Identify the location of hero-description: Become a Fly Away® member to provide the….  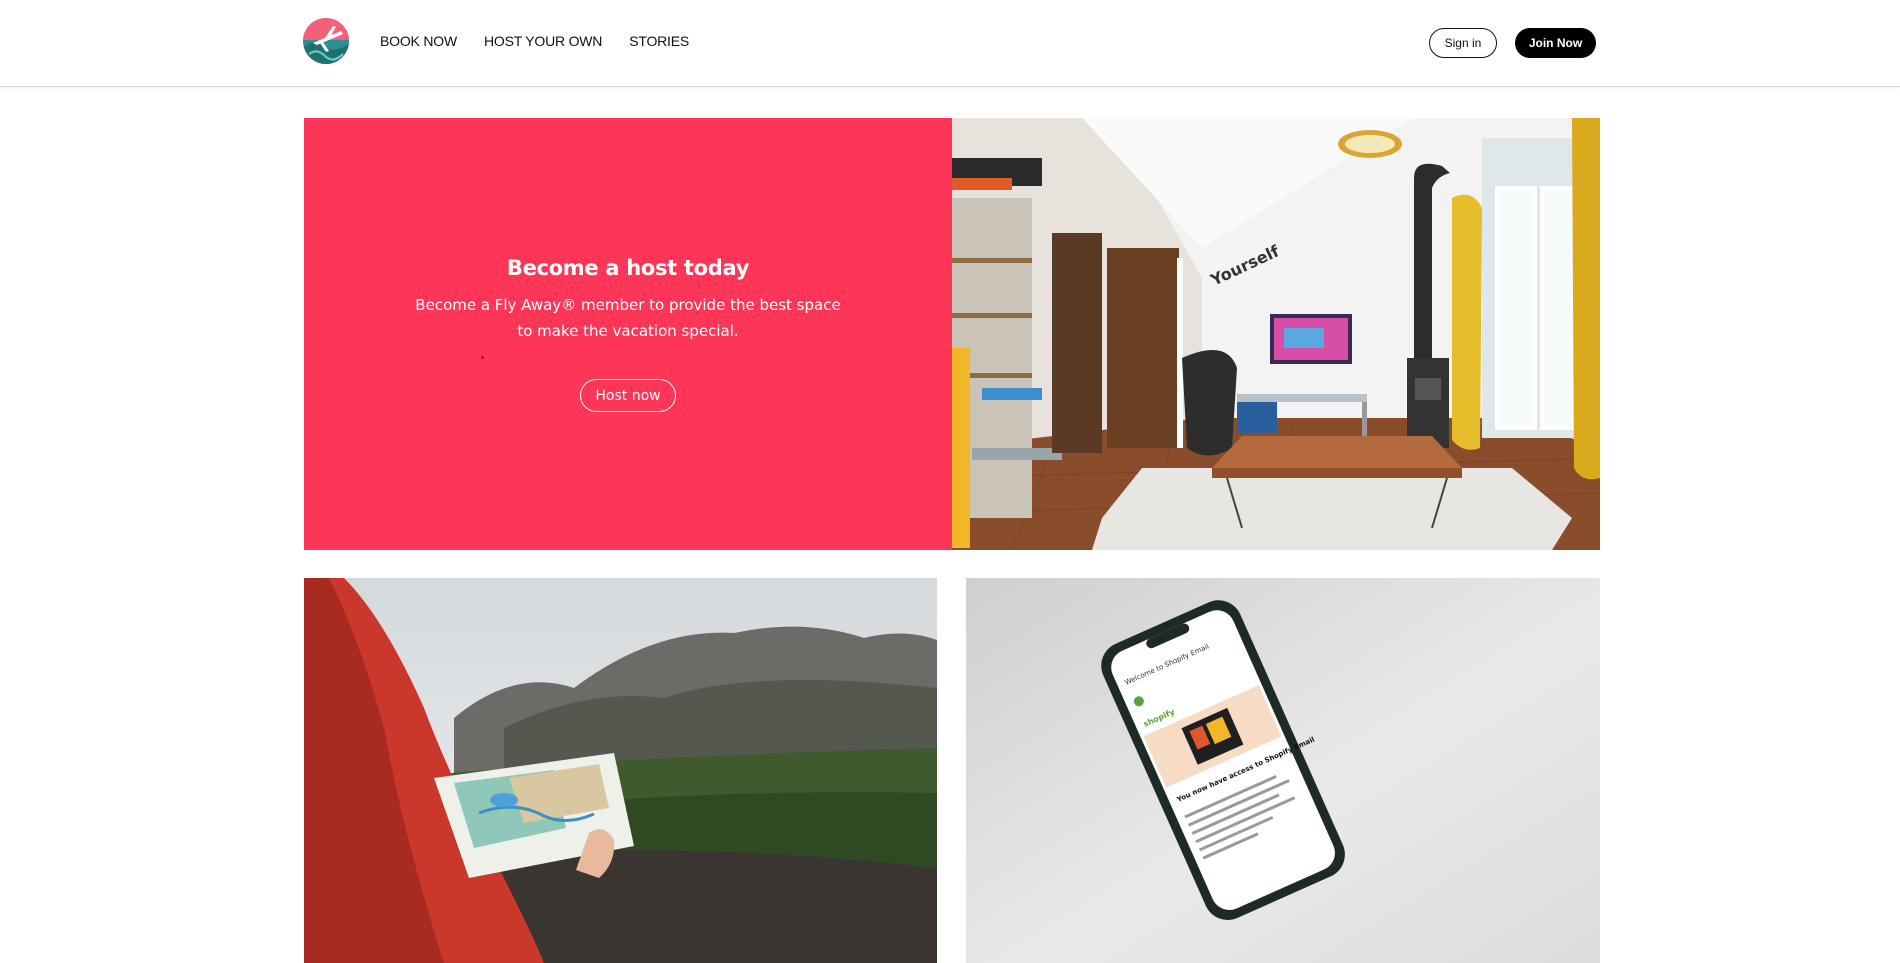
(628, 318).